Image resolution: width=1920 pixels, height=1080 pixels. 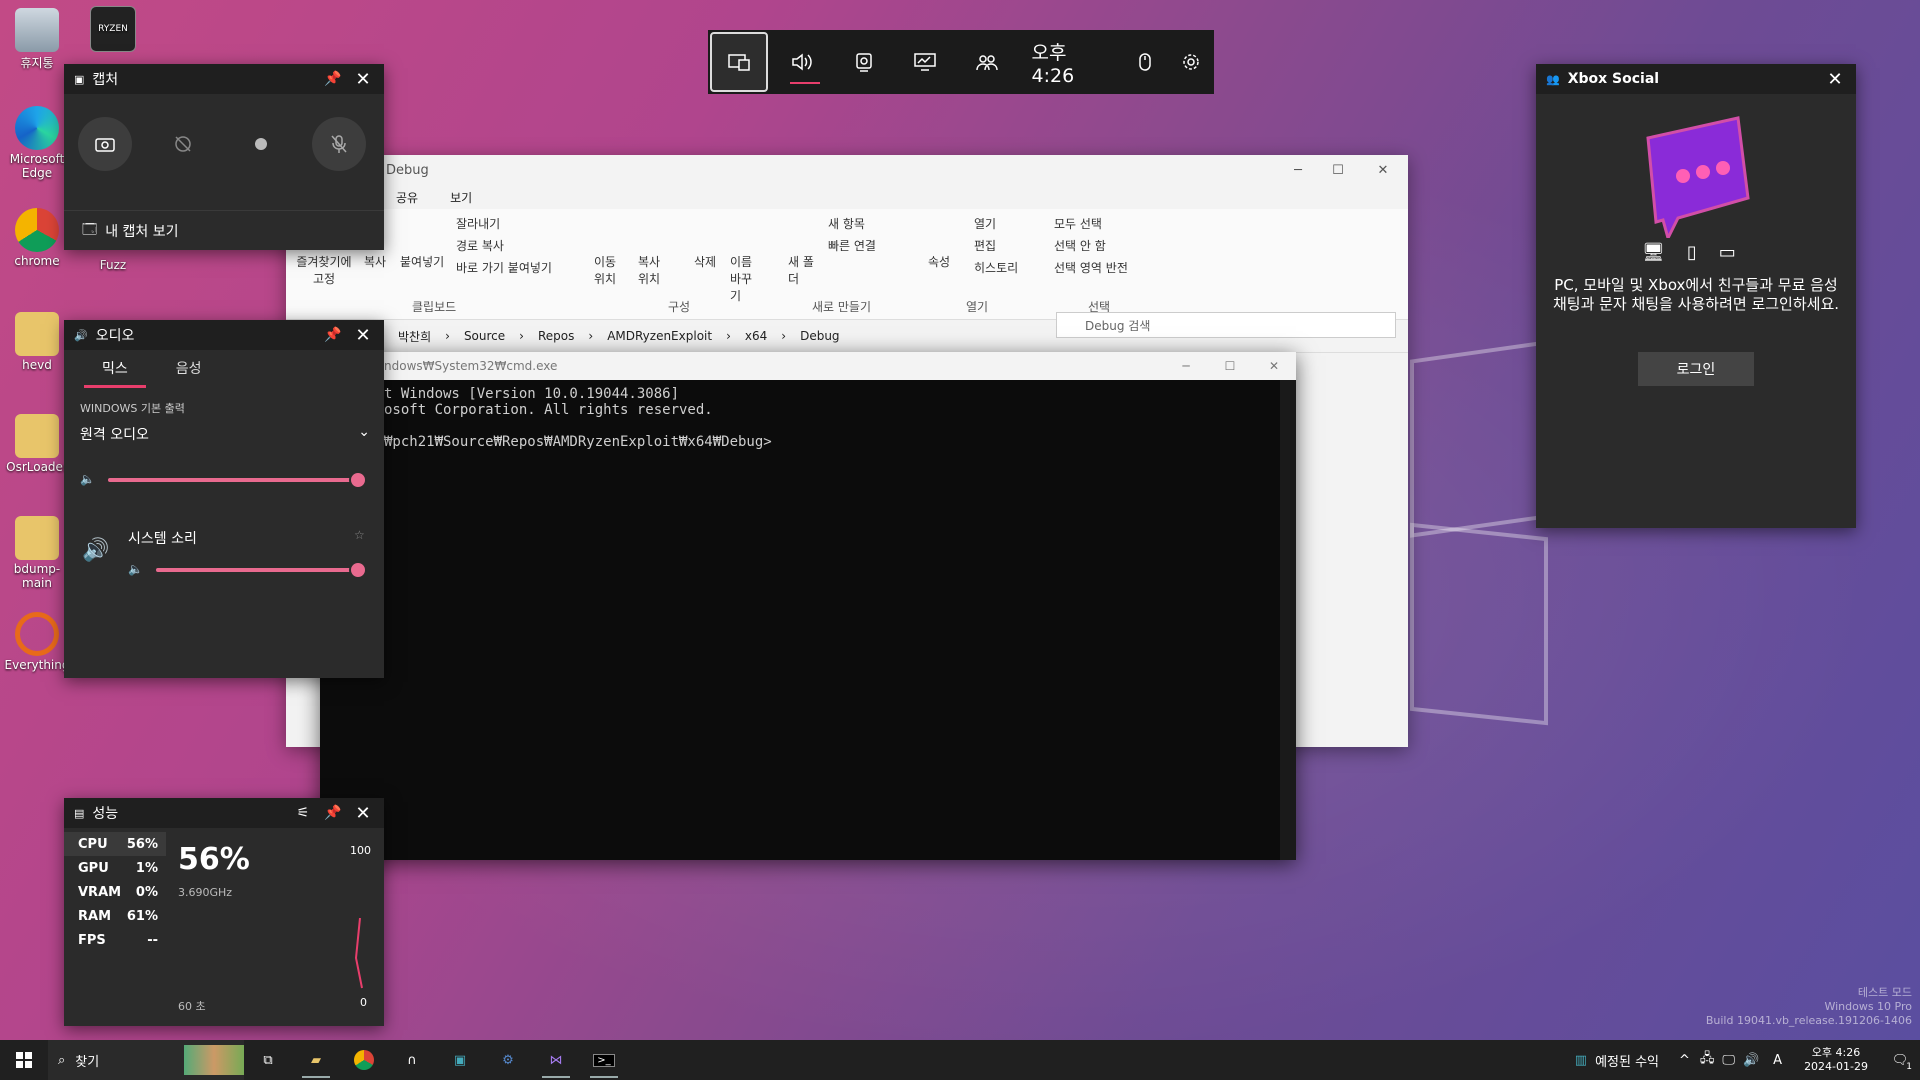 What do you see at coordinates (37, 143) in the screenshot?
I see `desktop-icon-edge: Microsoft Edge` at bounding box center [37, 143].